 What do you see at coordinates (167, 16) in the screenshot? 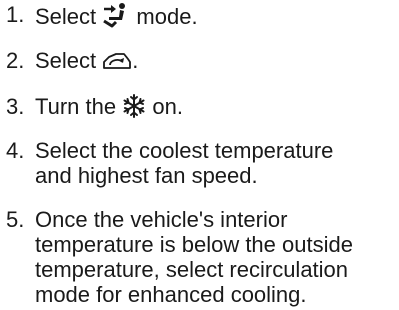
I see `step-text-after: mode.` at bounding box center [167, 16].